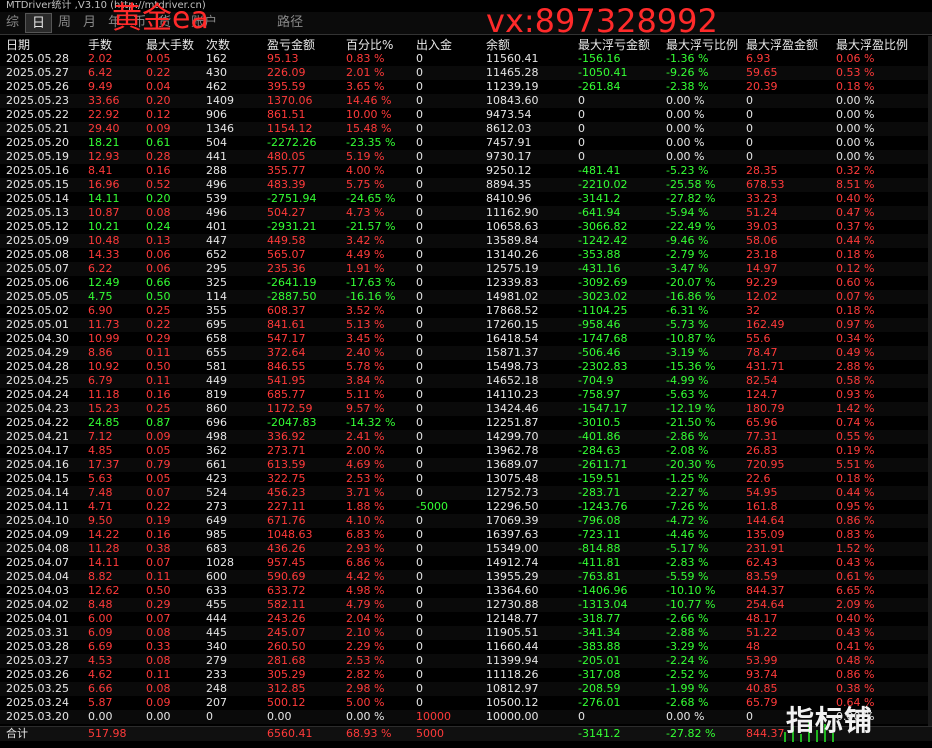  I want to click on table-cell: 1028, so click(220, 562).